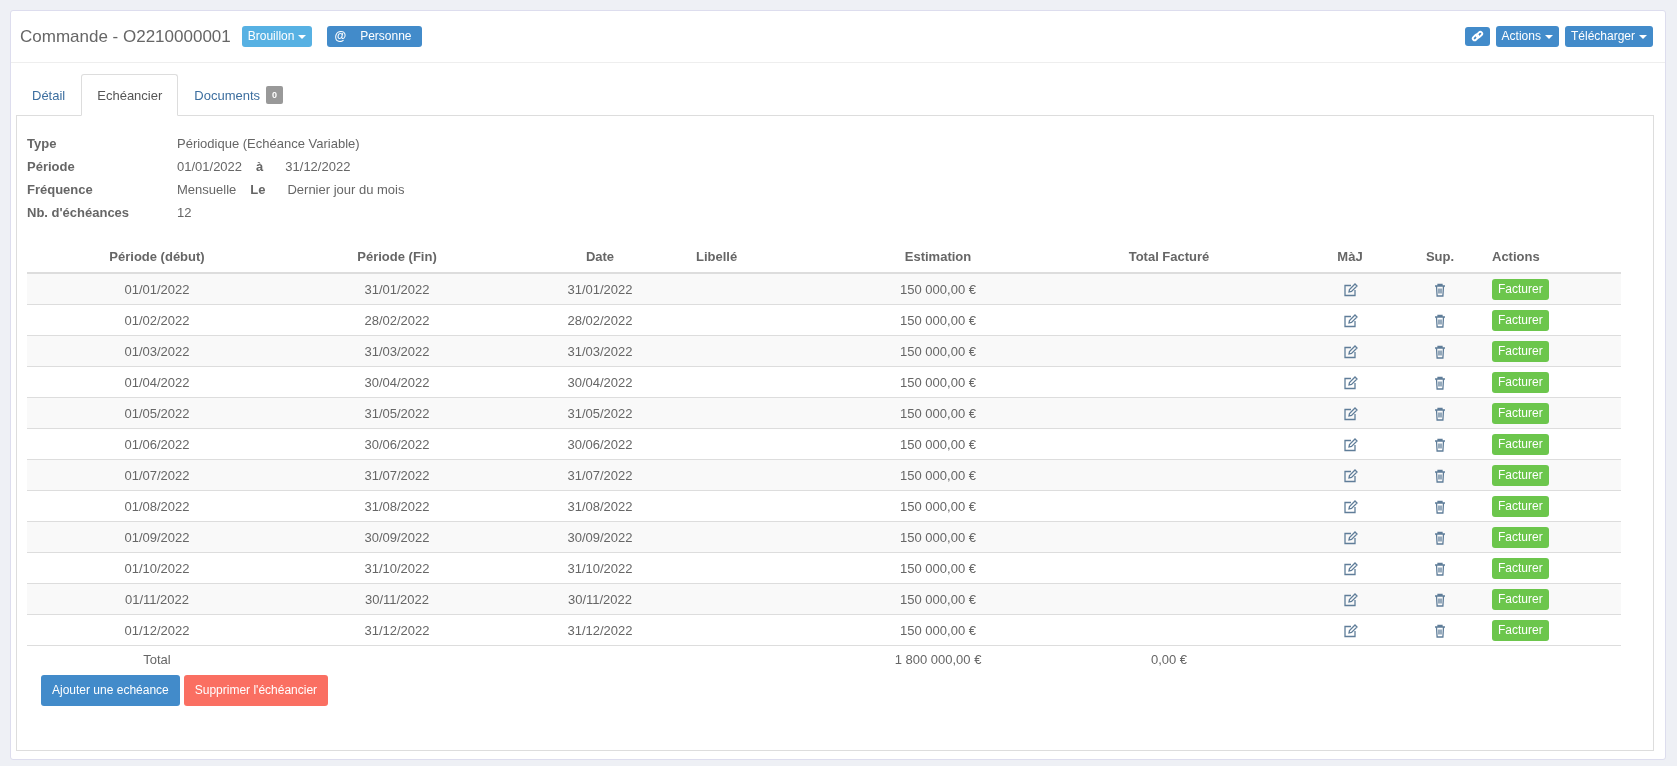  Describe the element at coordinates (1516, 256) in the screenshot. I see `column-header: Actions` at that location.